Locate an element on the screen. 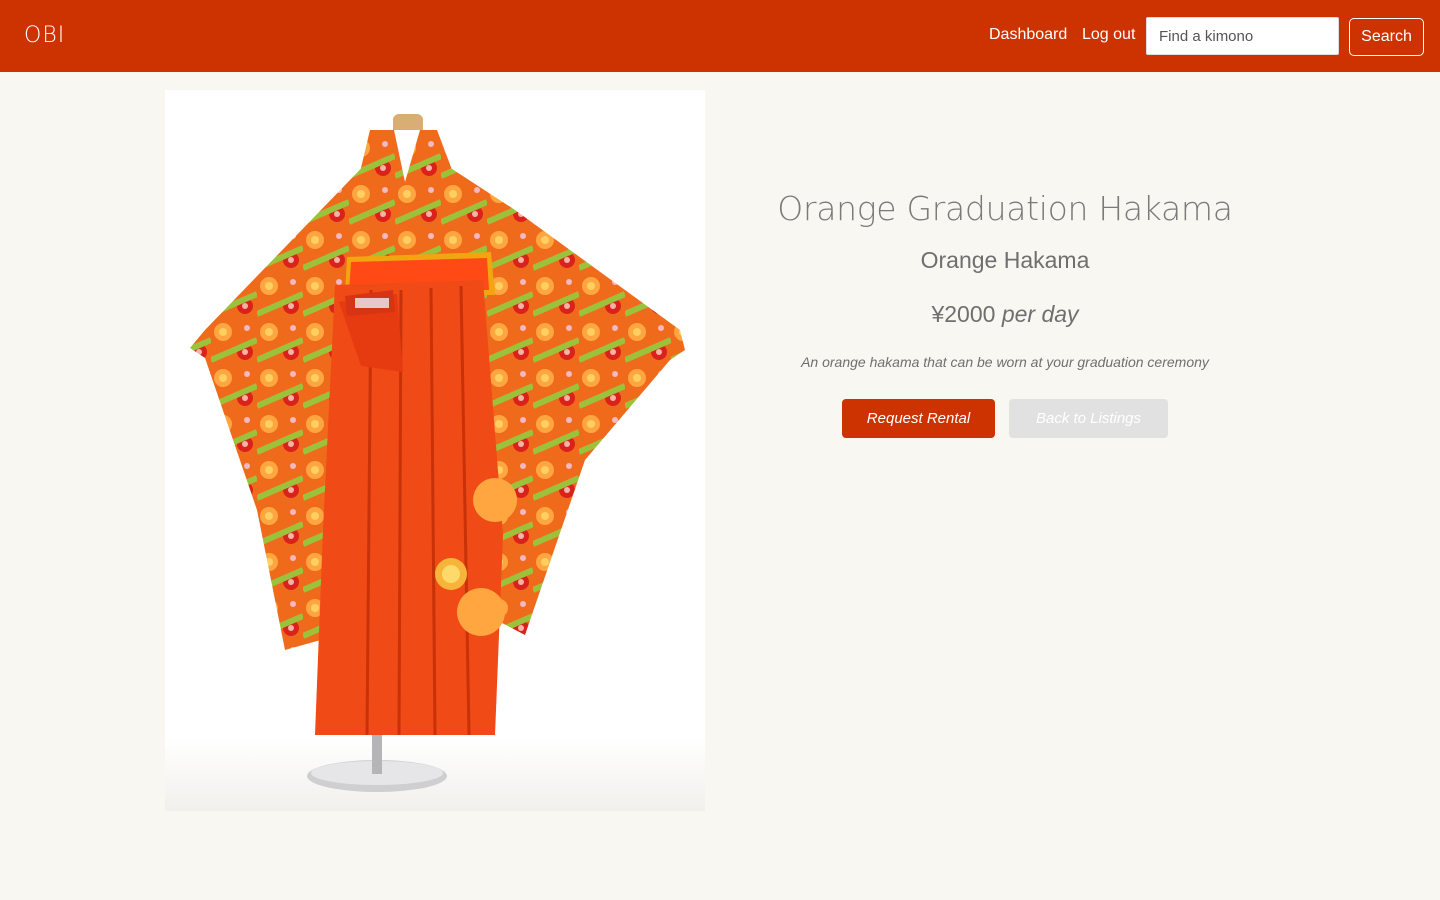 This screenshot has height=900, width=1440. listing-actions: Request Rental Back to Listings is located at coordinates (1005, 418).